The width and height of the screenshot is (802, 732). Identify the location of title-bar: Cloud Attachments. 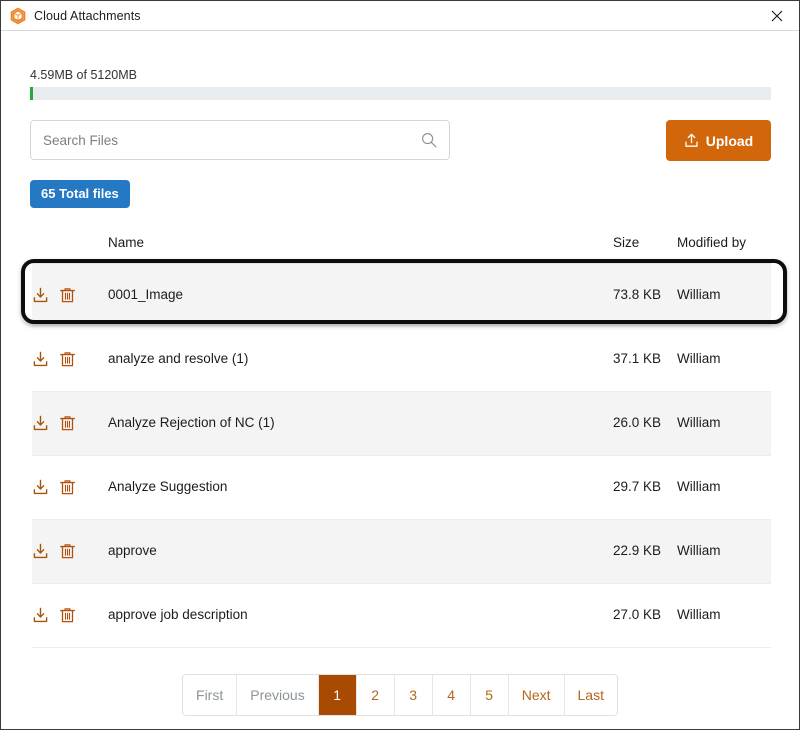
(400, 16).